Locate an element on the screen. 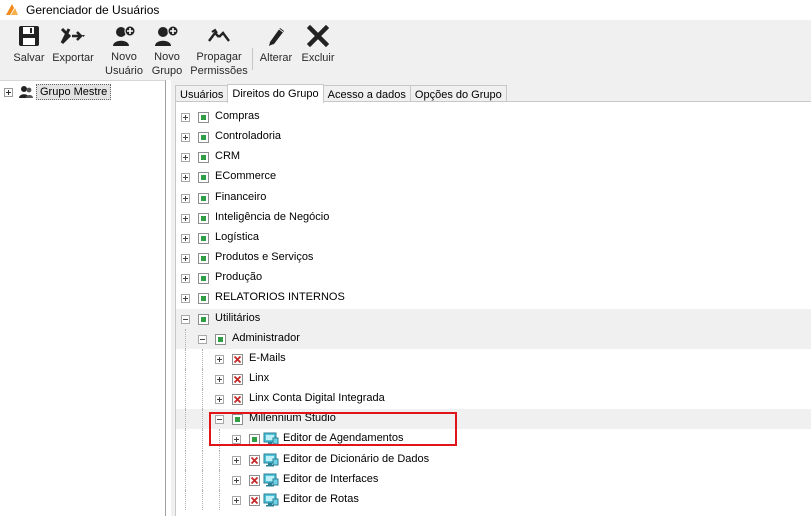 This screenshot has width=811, height=516. tree-row: Editor de Interfaces is located at coordinates (493, 479).